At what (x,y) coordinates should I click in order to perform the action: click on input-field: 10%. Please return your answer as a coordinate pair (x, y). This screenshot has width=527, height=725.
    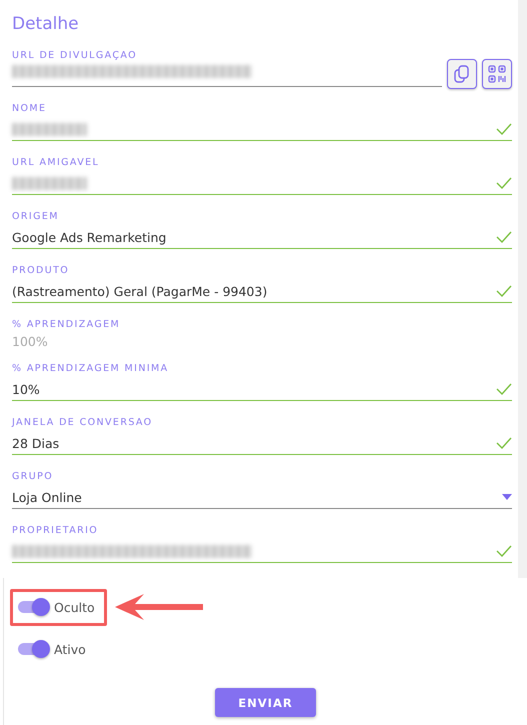
    Looking at the image, I should click on (262, 389).